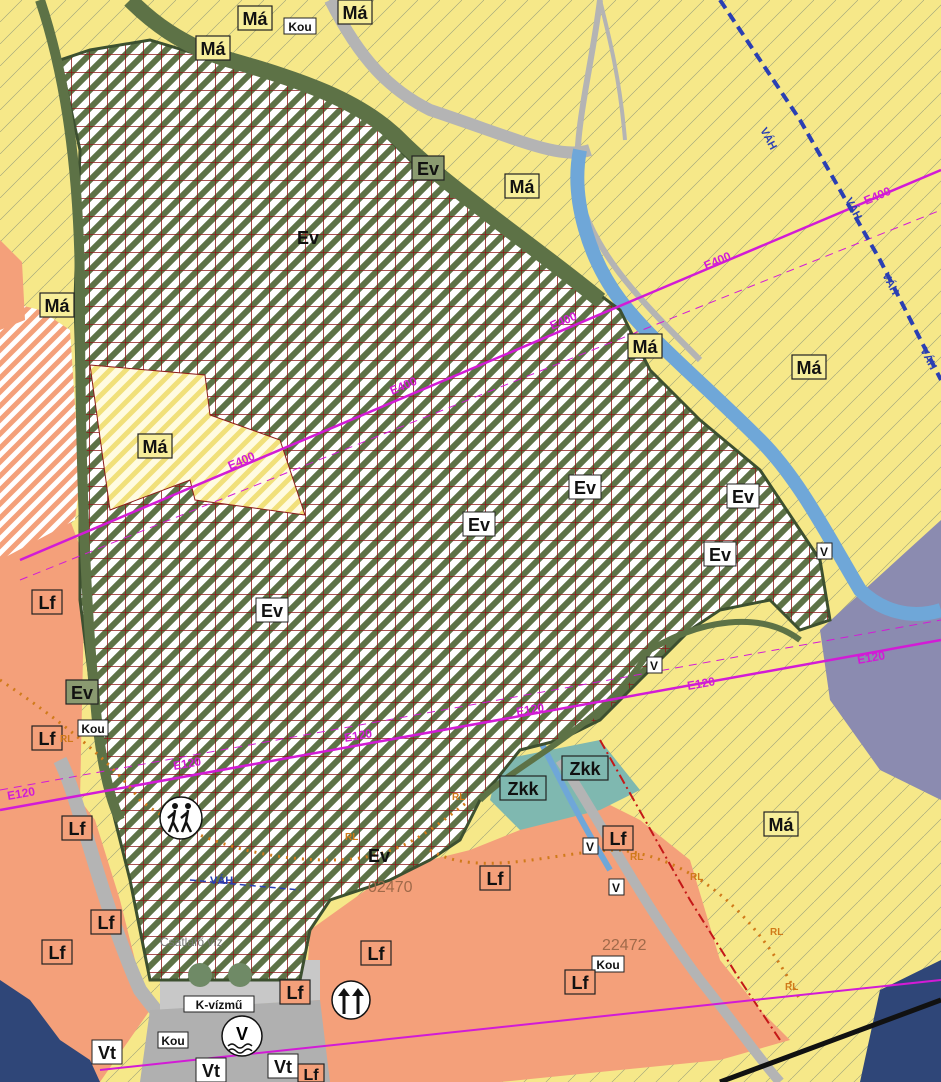 This screenshot has height=1082, width=941. I want to click on label-ev-1: Ev, so click(428, 168).